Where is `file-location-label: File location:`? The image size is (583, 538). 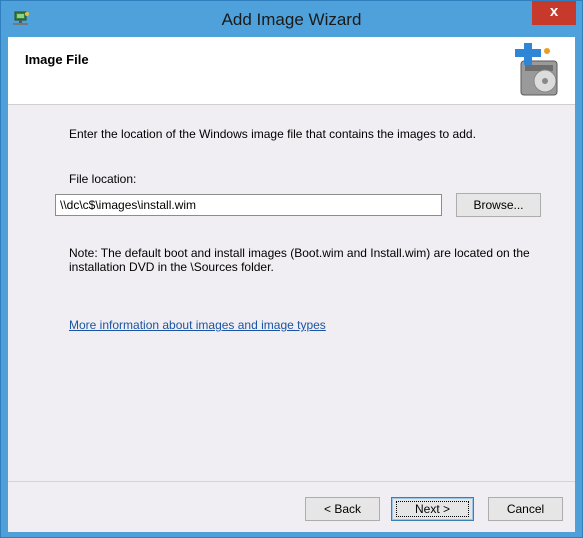
file-location-label: File location: is located at coordinates (103, 179).